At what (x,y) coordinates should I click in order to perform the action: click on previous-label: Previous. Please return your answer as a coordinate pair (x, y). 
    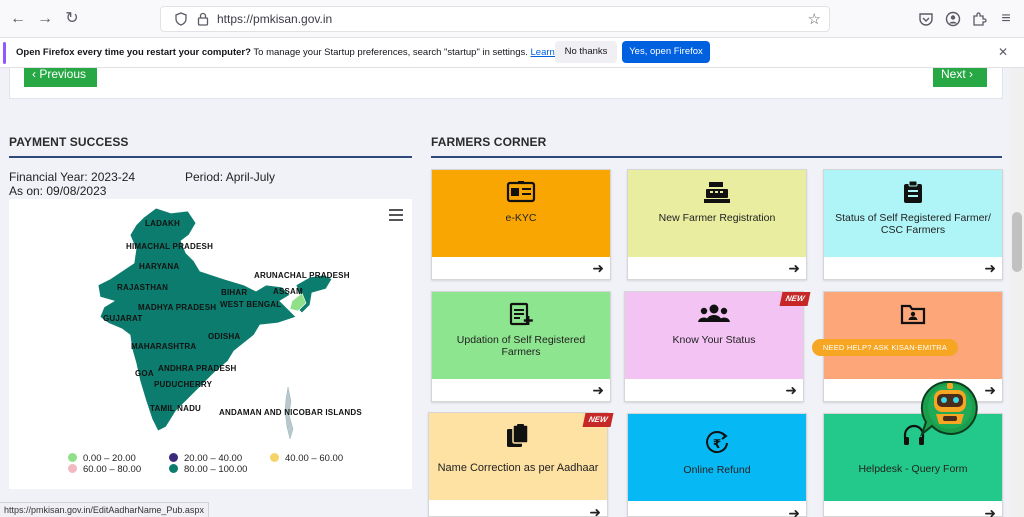
    Looking at the image, I should click on (63, 74).